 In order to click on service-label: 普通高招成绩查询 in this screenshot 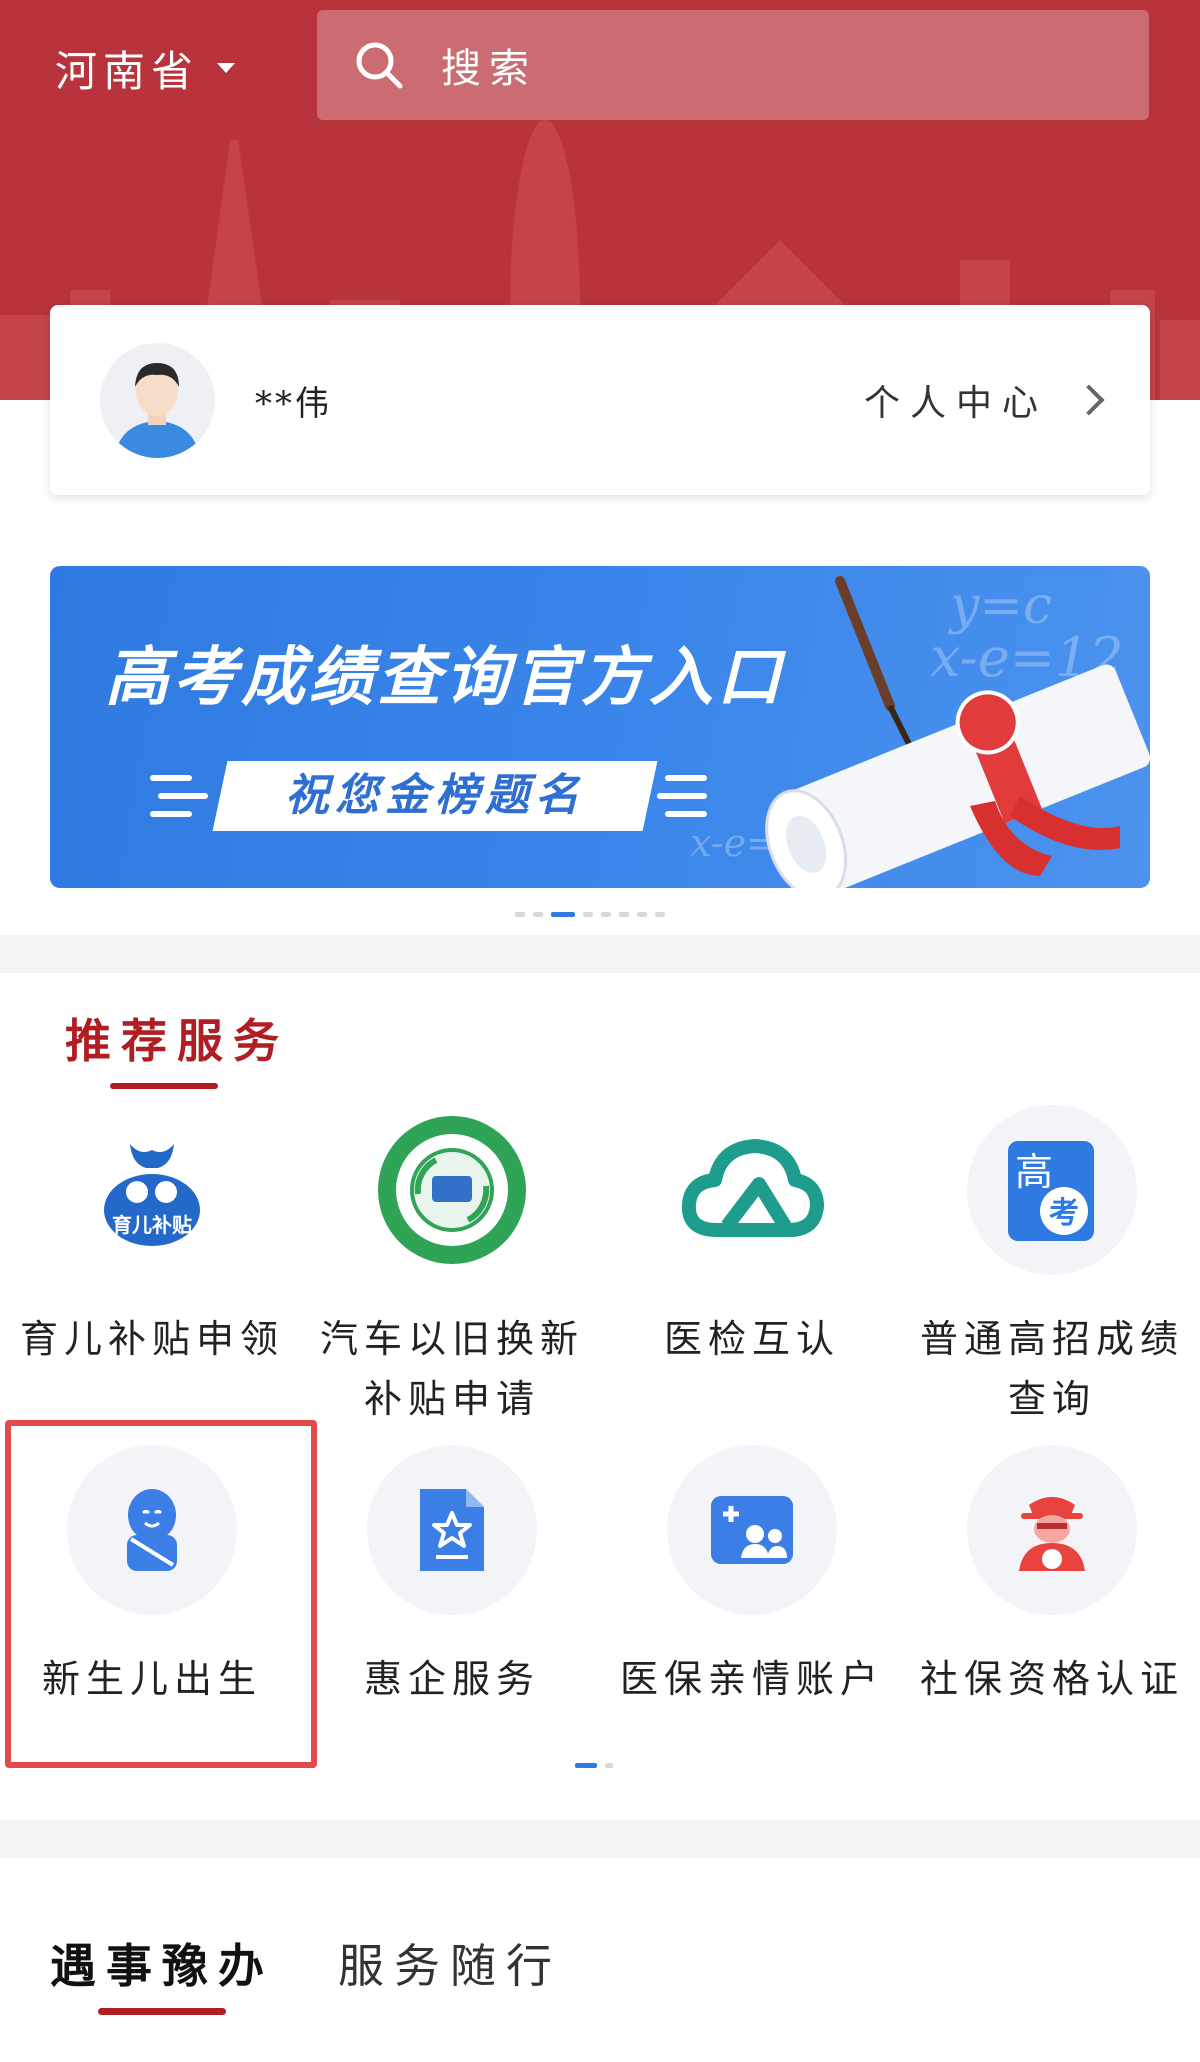, I will do `click(1051, 1369)`.